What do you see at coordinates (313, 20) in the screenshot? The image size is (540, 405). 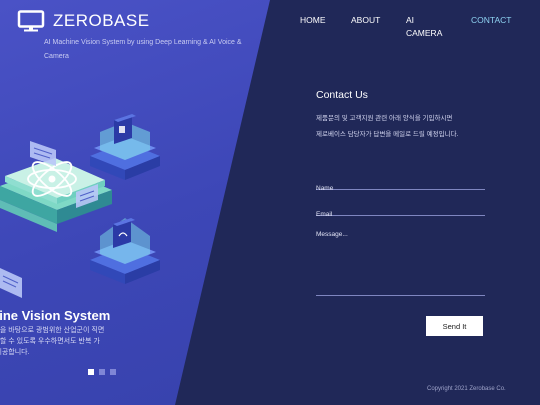 I see `nav-item-home: HOME` at bounding box center [313, 20].